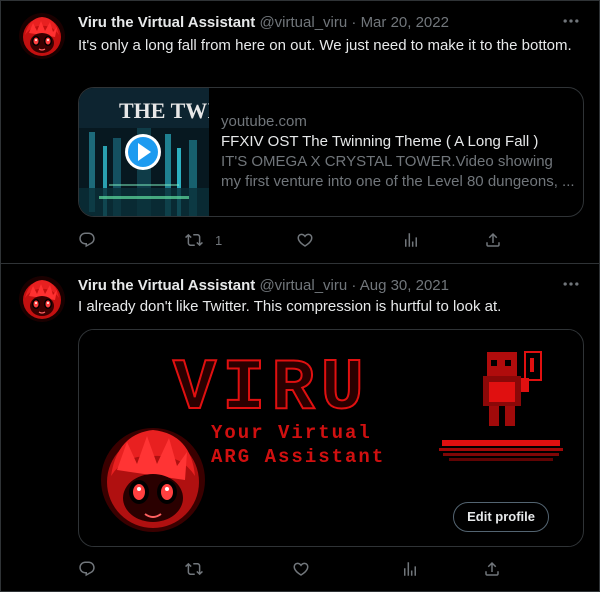 Image resolution: width=600 pixels, height=592 pixels. I want to click on card-domain: youtube.com, so click(264, 121).